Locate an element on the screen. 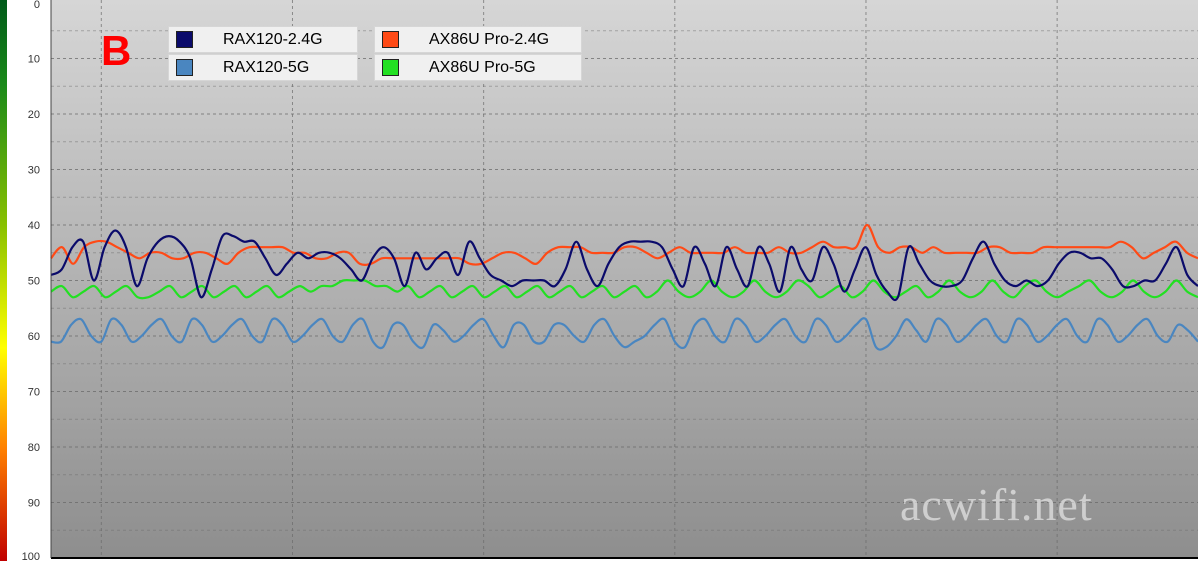  y-tick-label: 60 is located at coordinates (34, 337).